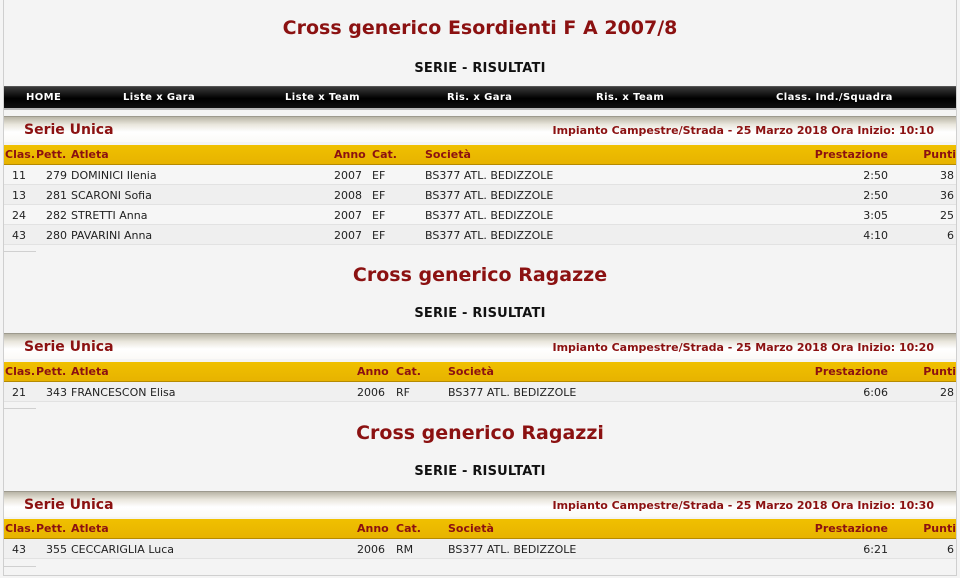  What do you see at coordinates (480, 275) in the screenshot?
I see `section-title: Cross generico Ragazze` at bounding box center [480, 275].